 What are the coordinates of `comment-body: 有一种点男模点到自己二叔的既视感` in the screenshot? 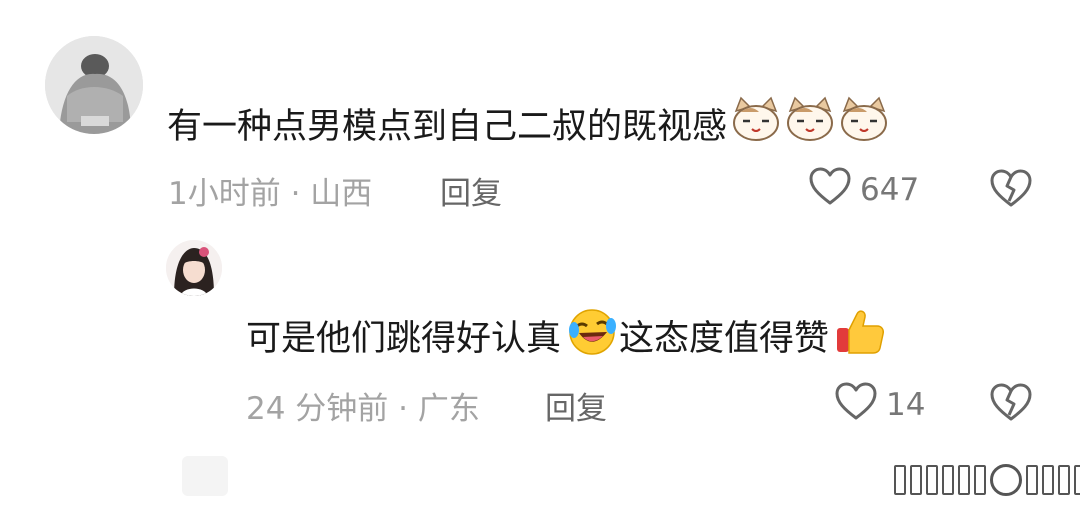 It's located at (447, 126).